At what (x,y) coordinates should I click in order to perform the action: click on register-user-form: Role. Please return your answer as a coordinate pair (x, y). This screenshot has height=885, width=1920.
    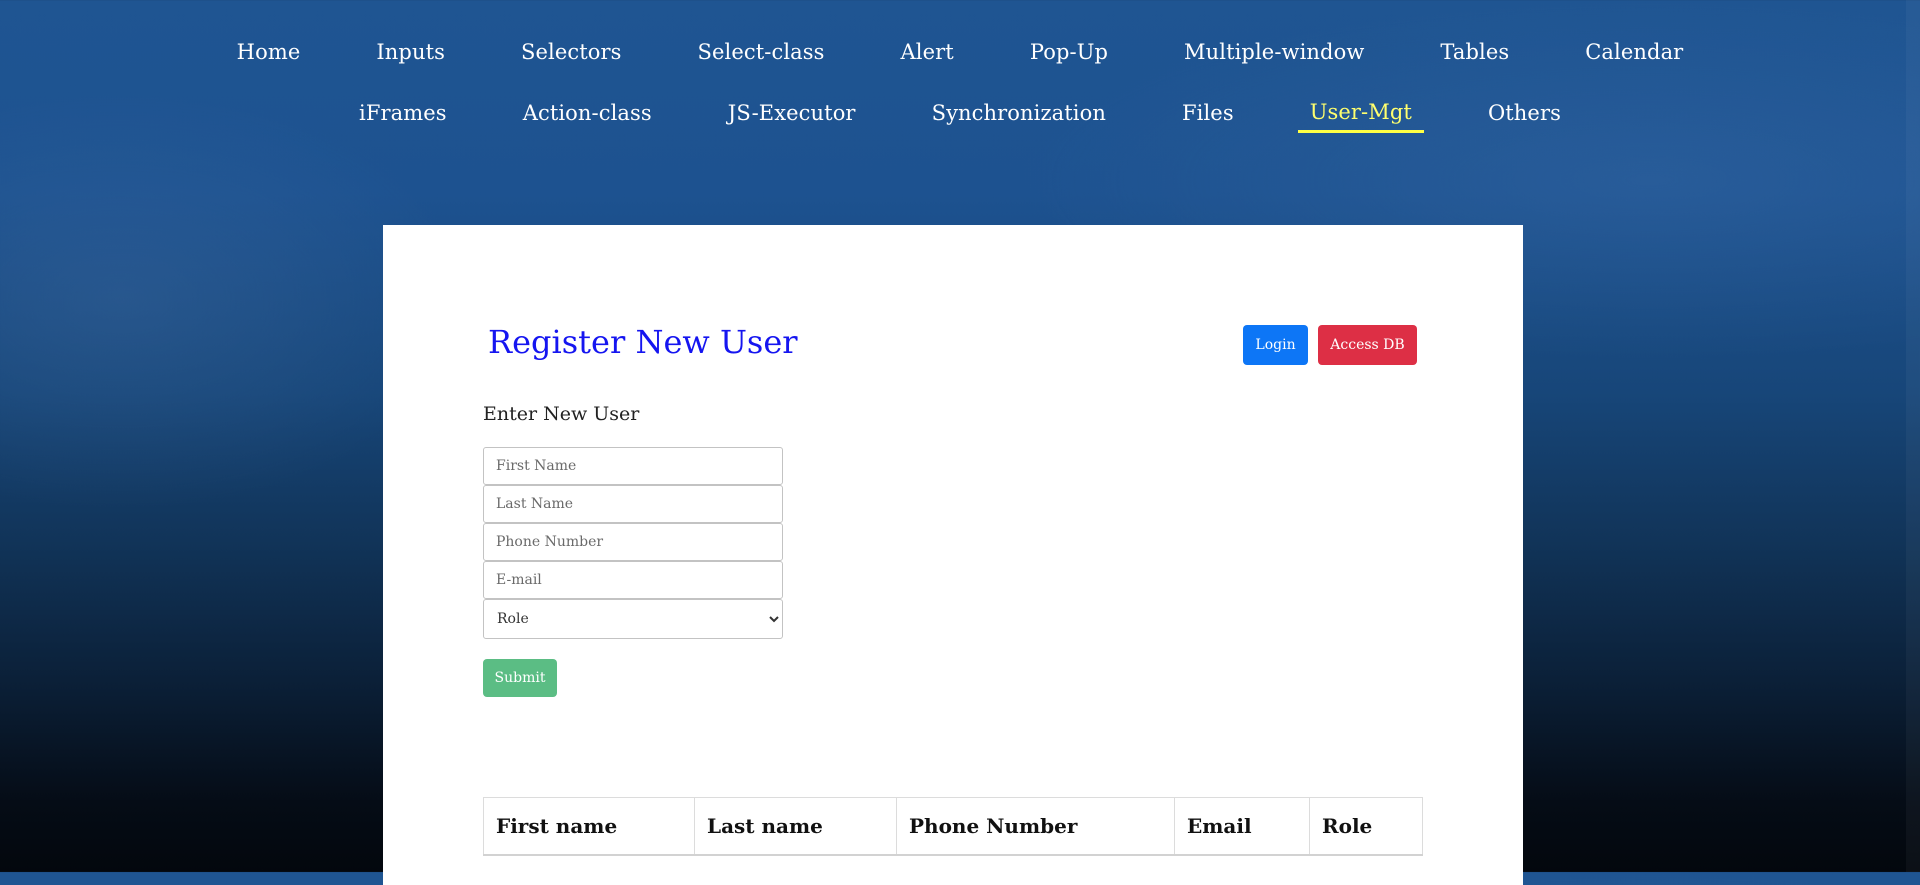
    Looking at the image, I should click on (633, 543).